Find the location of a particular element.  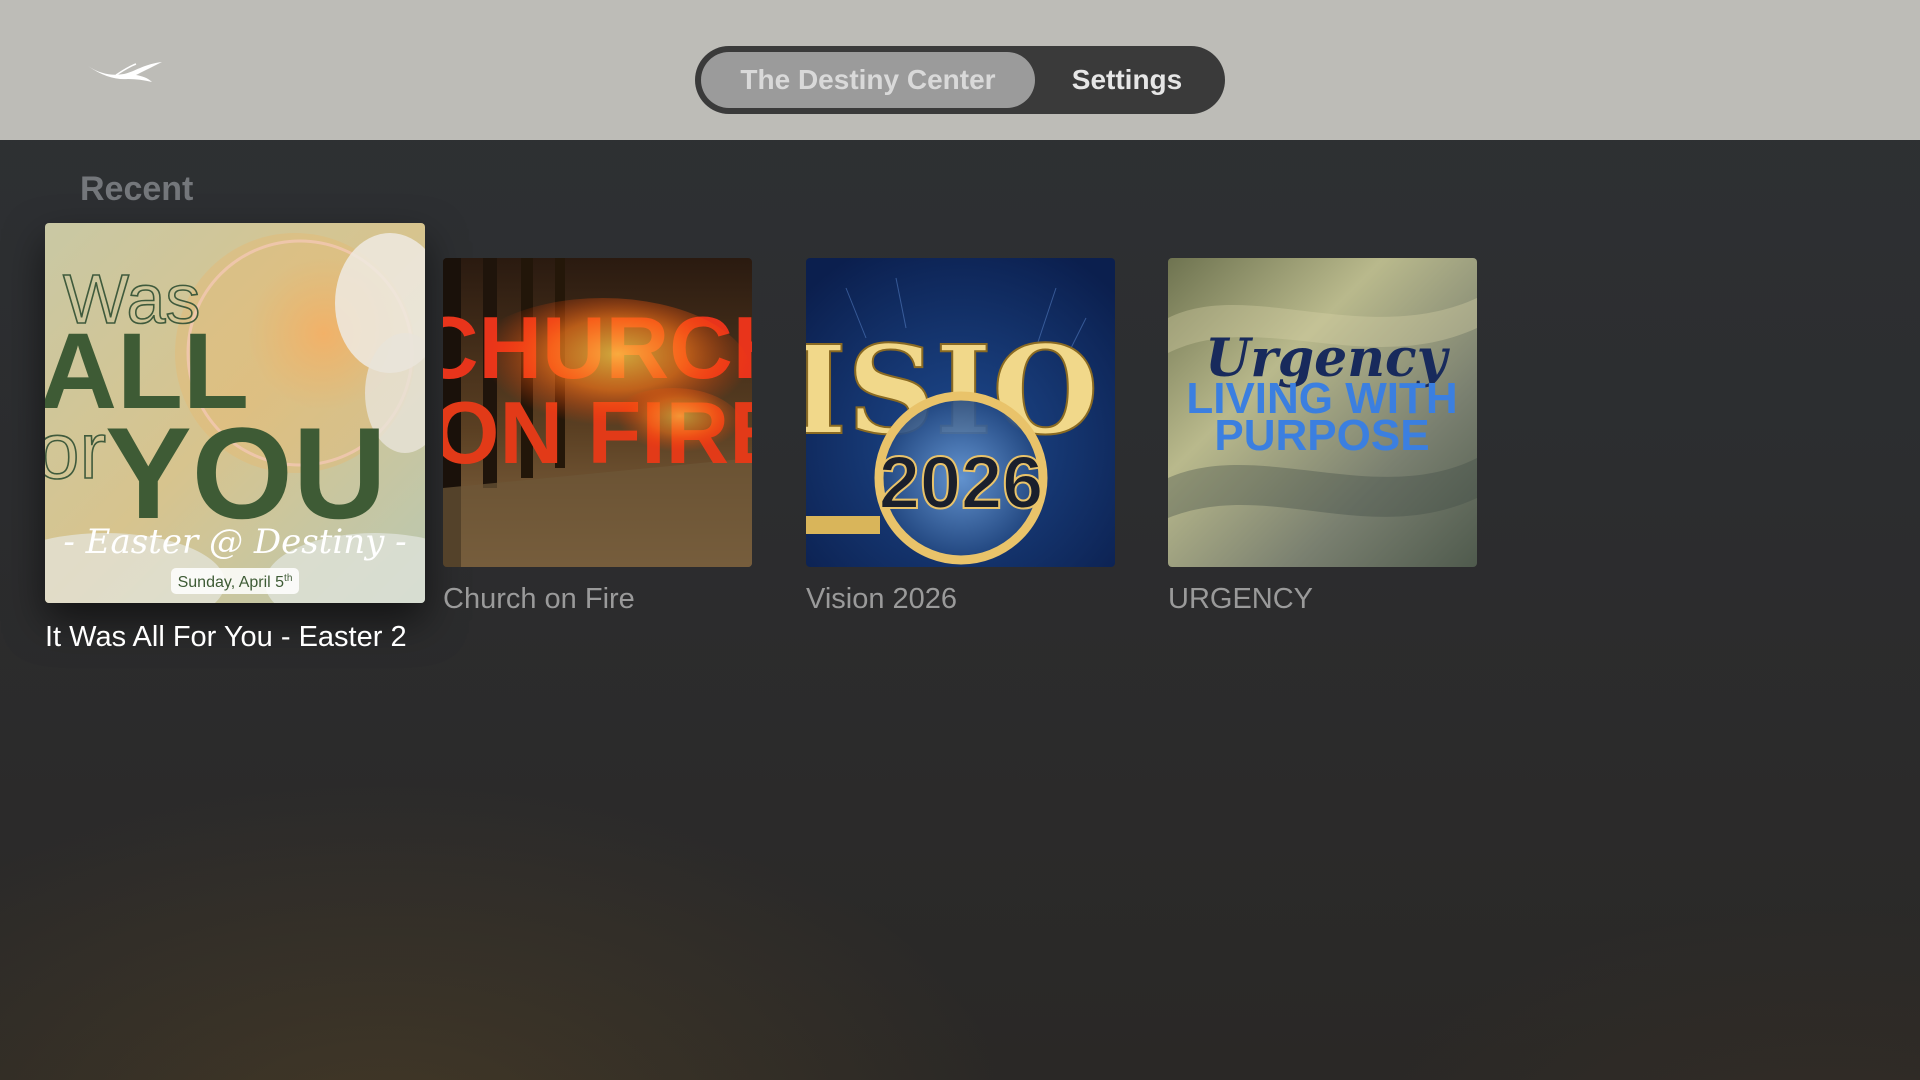

top-tab-switcher: The Destiny Center Settings is located at coordinates (960, 80).